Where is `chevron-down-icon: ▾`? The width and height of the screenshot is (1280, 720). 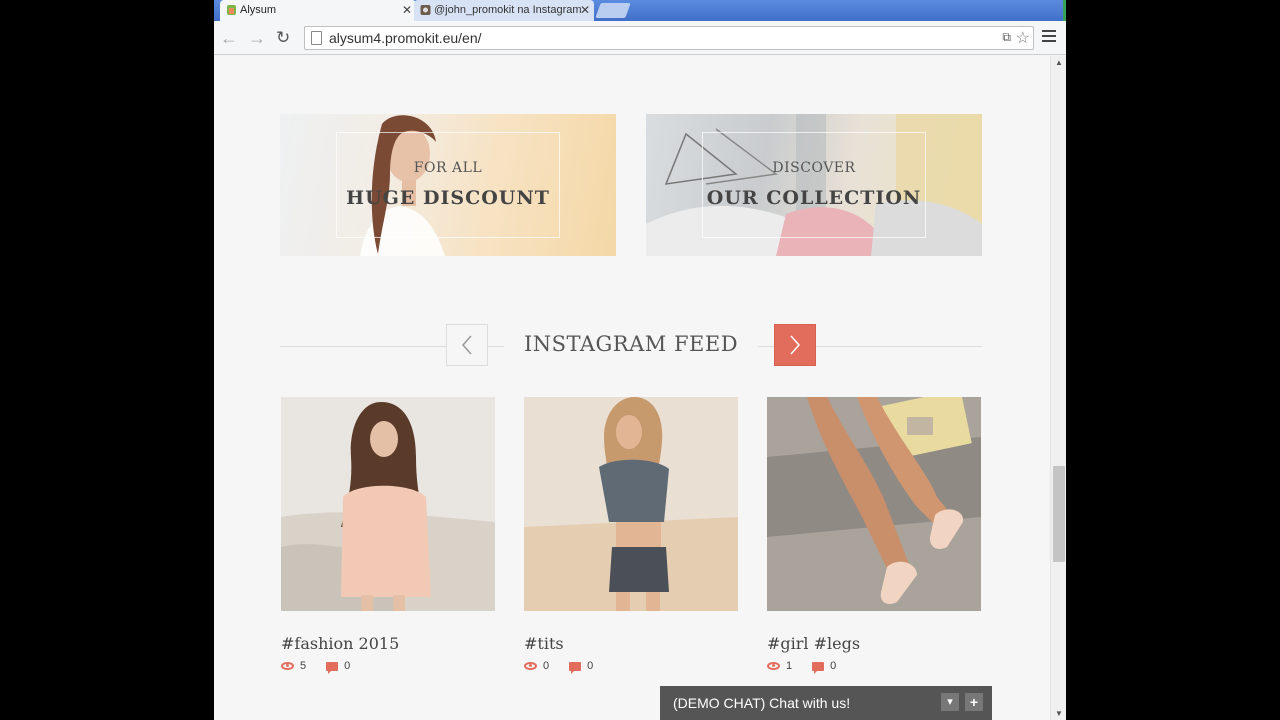 chevron-down-icon: ▾ is located at coordinates (950, 702).